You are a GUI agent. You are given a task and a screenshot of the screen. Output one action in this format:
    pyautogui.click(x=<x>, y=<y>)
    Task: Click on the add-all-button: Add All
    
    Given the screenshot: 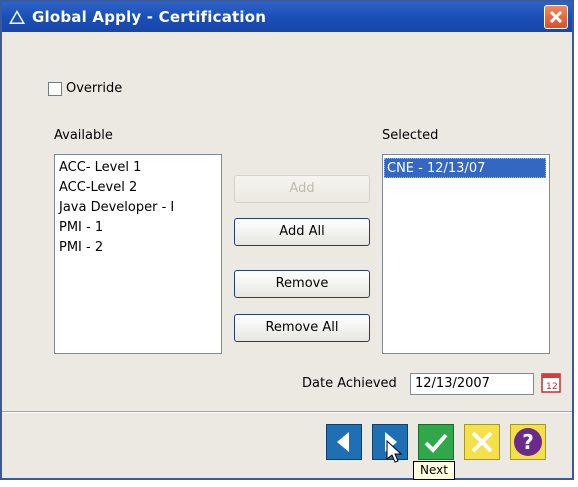 What is the action you would take?
    pyautogui.click(x=302, y=232)
    